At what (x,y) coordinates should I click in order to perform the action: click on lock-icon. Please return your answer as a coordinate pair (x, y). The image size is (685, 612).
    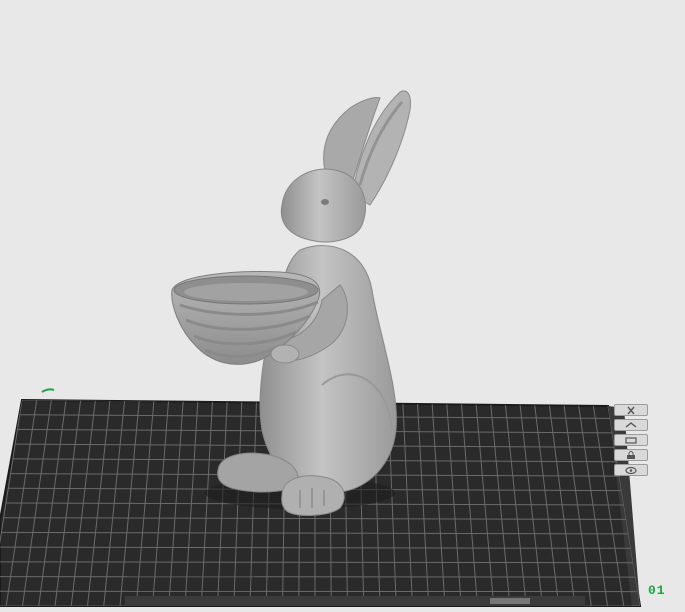
    Looking at the image, I should click on (631, 454).